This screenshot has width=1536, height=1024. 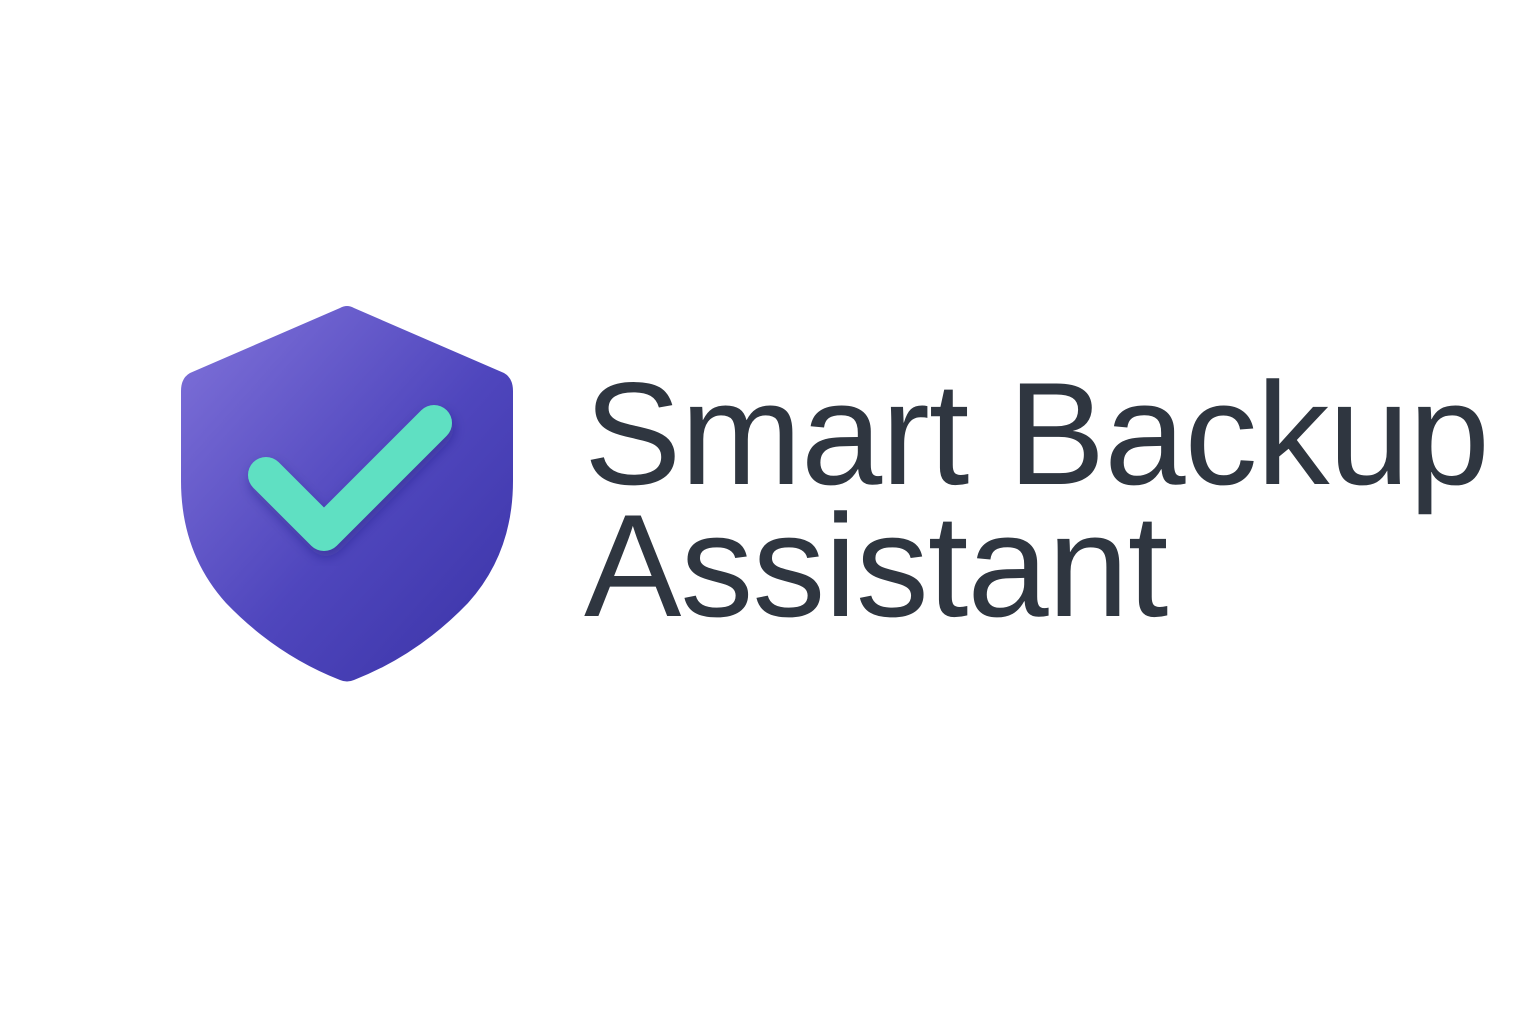 What do you see at coordinates (1037, 433) in the screenshot?
I see `app-name-line-1: Smart Backup` at bounding box center [1037, 433].